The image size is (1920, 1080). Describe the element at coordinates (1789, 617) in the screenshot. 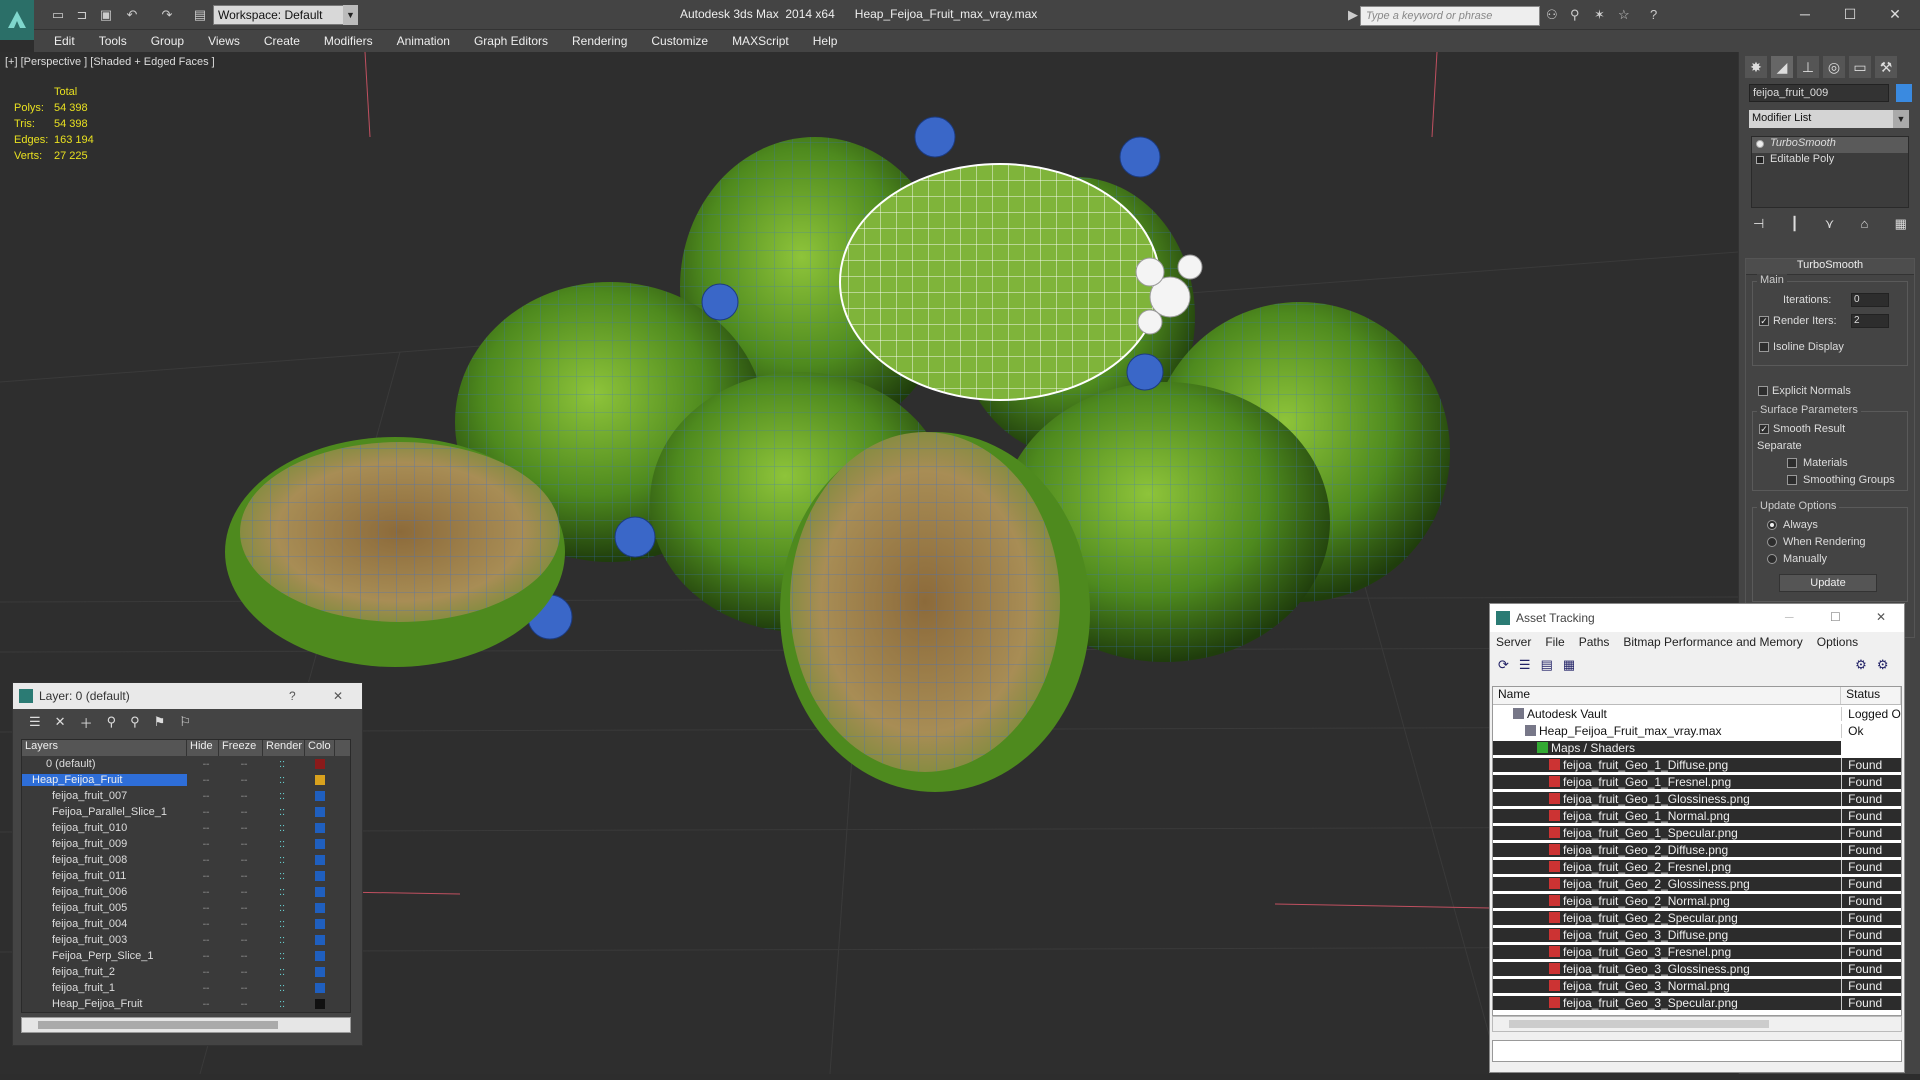

I see `minimize-button: ─` at that location.